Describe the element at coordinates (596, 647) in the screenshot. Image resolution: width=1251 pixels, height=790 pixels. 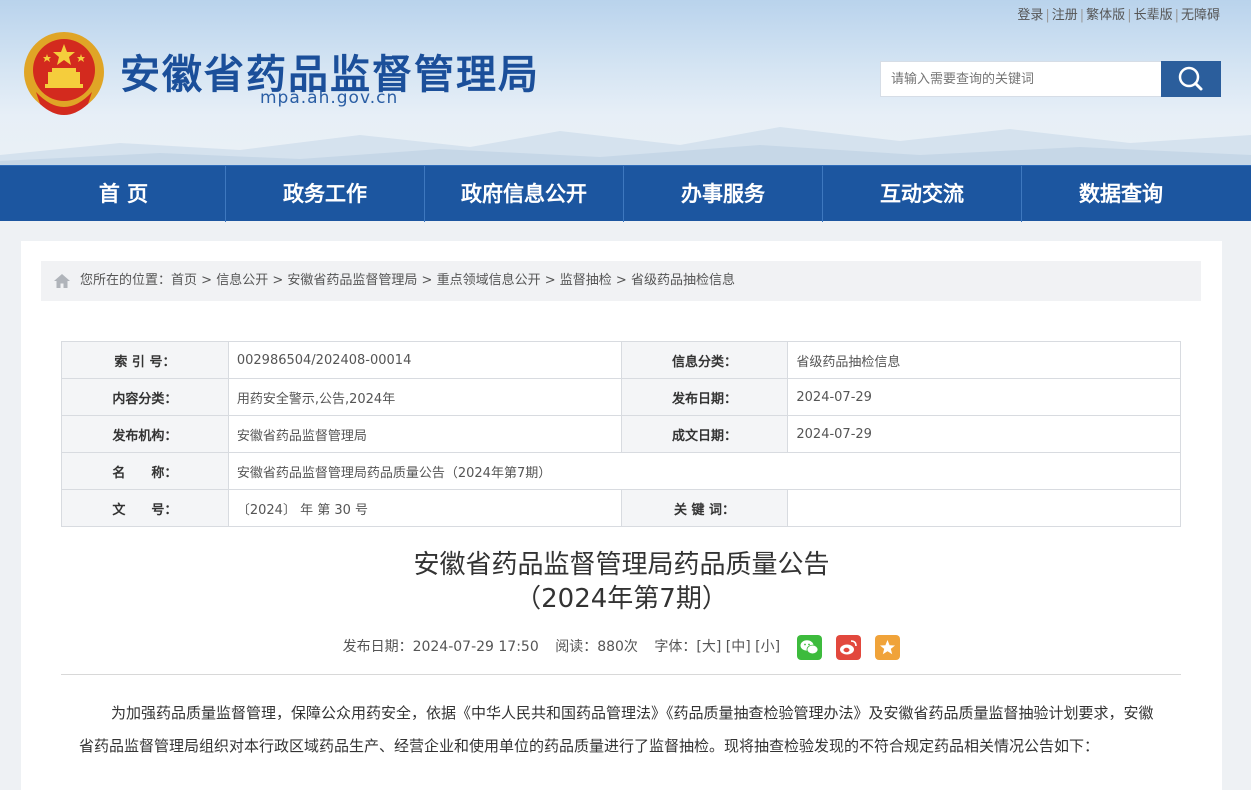
I see `article-reads: 阅读：880次` at that location.